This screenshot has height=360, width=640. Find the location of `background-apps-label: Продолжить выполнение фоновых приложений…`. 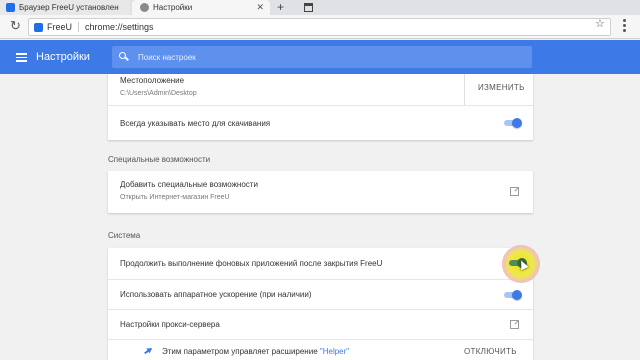

background-apps-label: Продолжить выполнение фоновых приложений… is located at coordinates (251, 263).